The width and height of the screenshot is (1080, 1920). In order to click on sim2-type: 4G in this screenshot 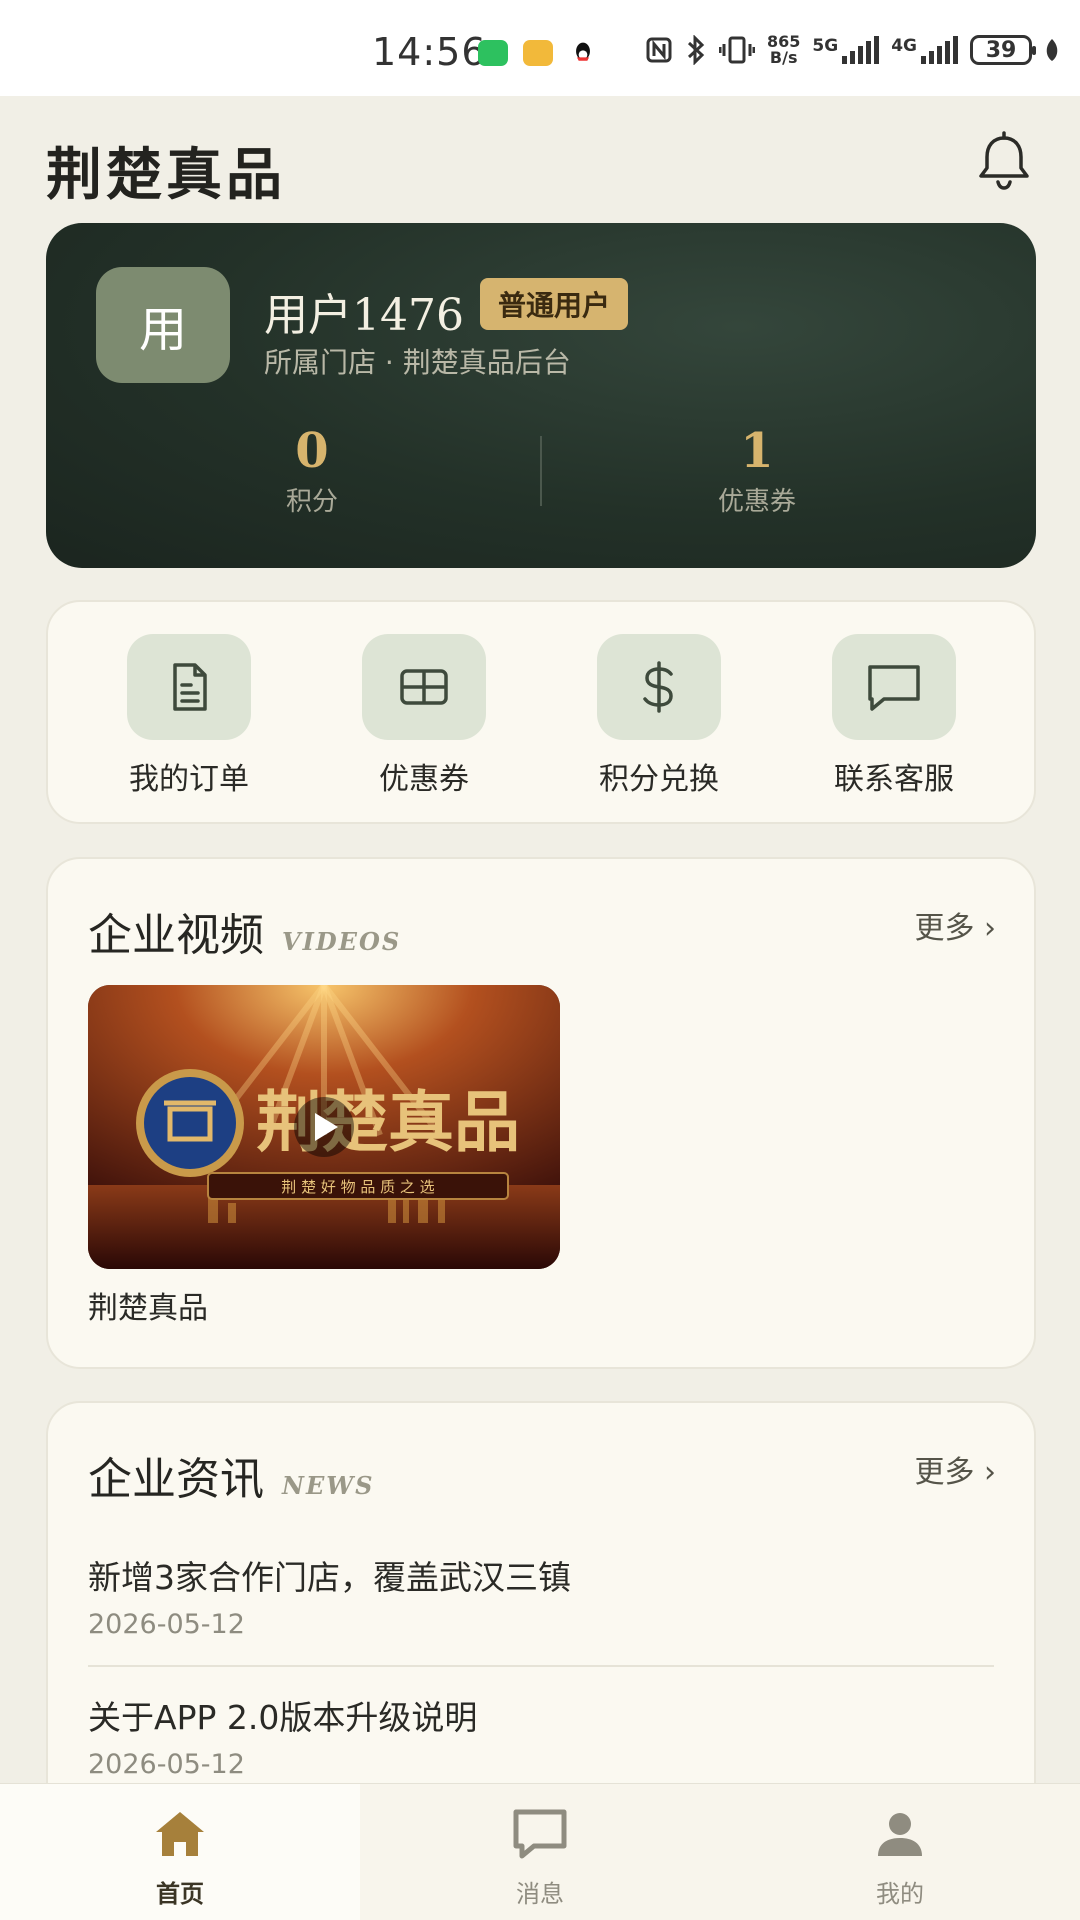, I will do `click(904, 46)`.